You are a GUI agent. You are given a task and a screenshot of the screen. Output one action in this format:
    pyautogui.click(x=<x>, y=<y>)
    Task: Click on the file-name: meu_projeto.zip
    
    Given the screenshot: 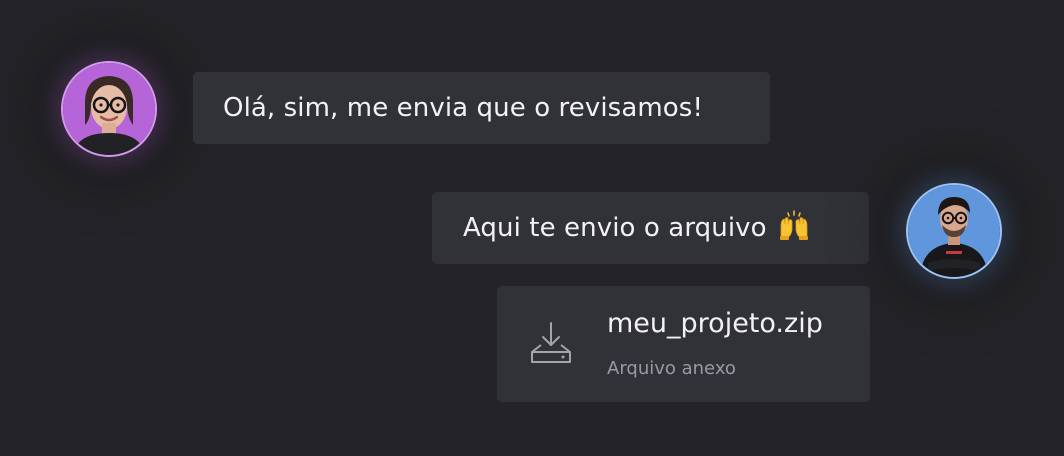 What is the action you would take?
    pyautogui.click(x=715, y=323)
    